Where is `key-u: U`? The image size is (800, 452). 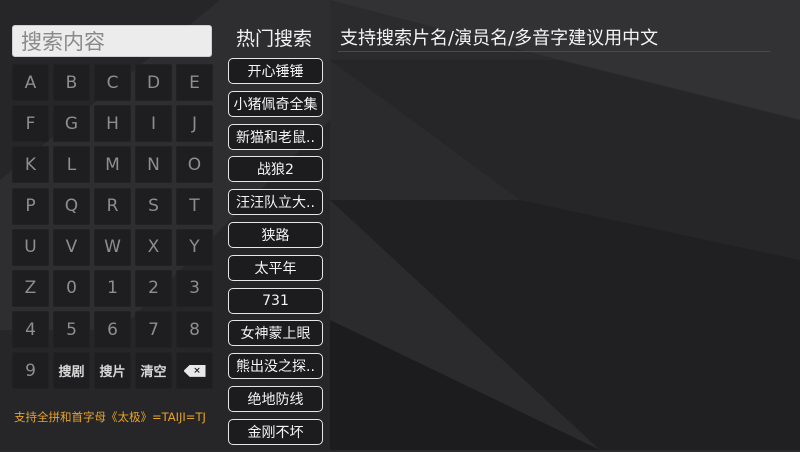 key-u: U is located at coordinates (30, 247).